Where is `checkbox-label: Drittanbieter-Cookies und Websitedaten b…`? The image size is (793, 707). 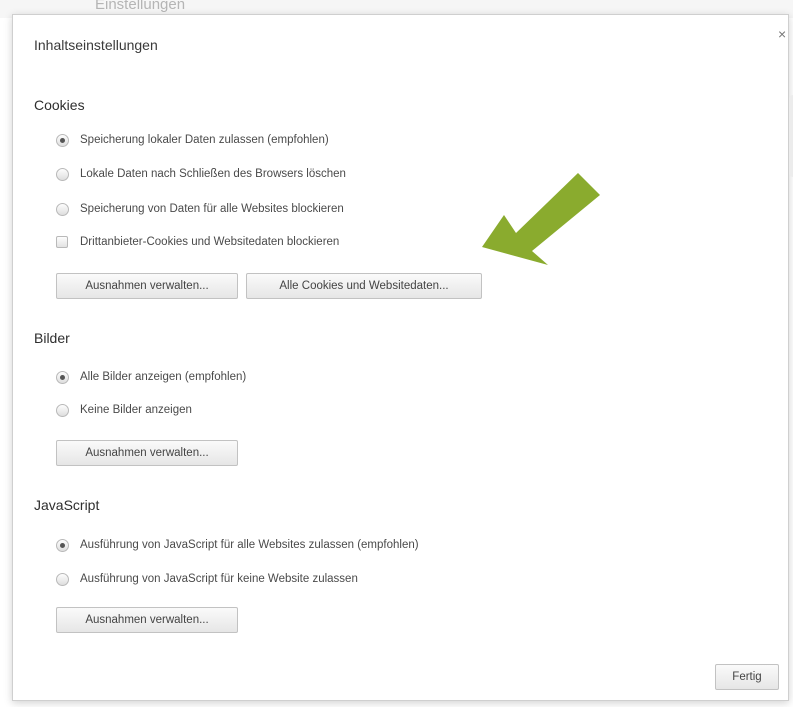
checkbox-label: Drittanbieter-Cookies und Websitedaten b… is located at coordinates (210, 242).